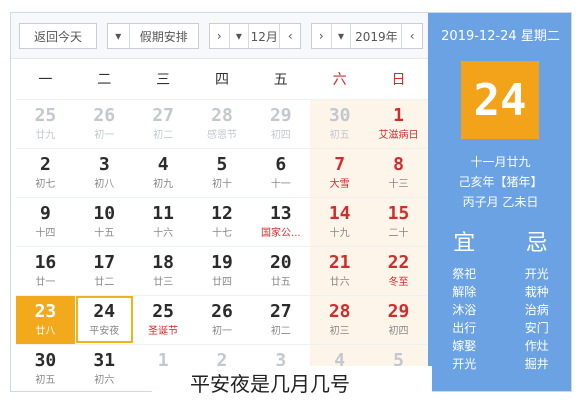 The image size is (584, 400). What do you see at coordinates (222, 172) in the screenshot?
I see `day-cell: 5 初十` at bounding box center [222, 172].